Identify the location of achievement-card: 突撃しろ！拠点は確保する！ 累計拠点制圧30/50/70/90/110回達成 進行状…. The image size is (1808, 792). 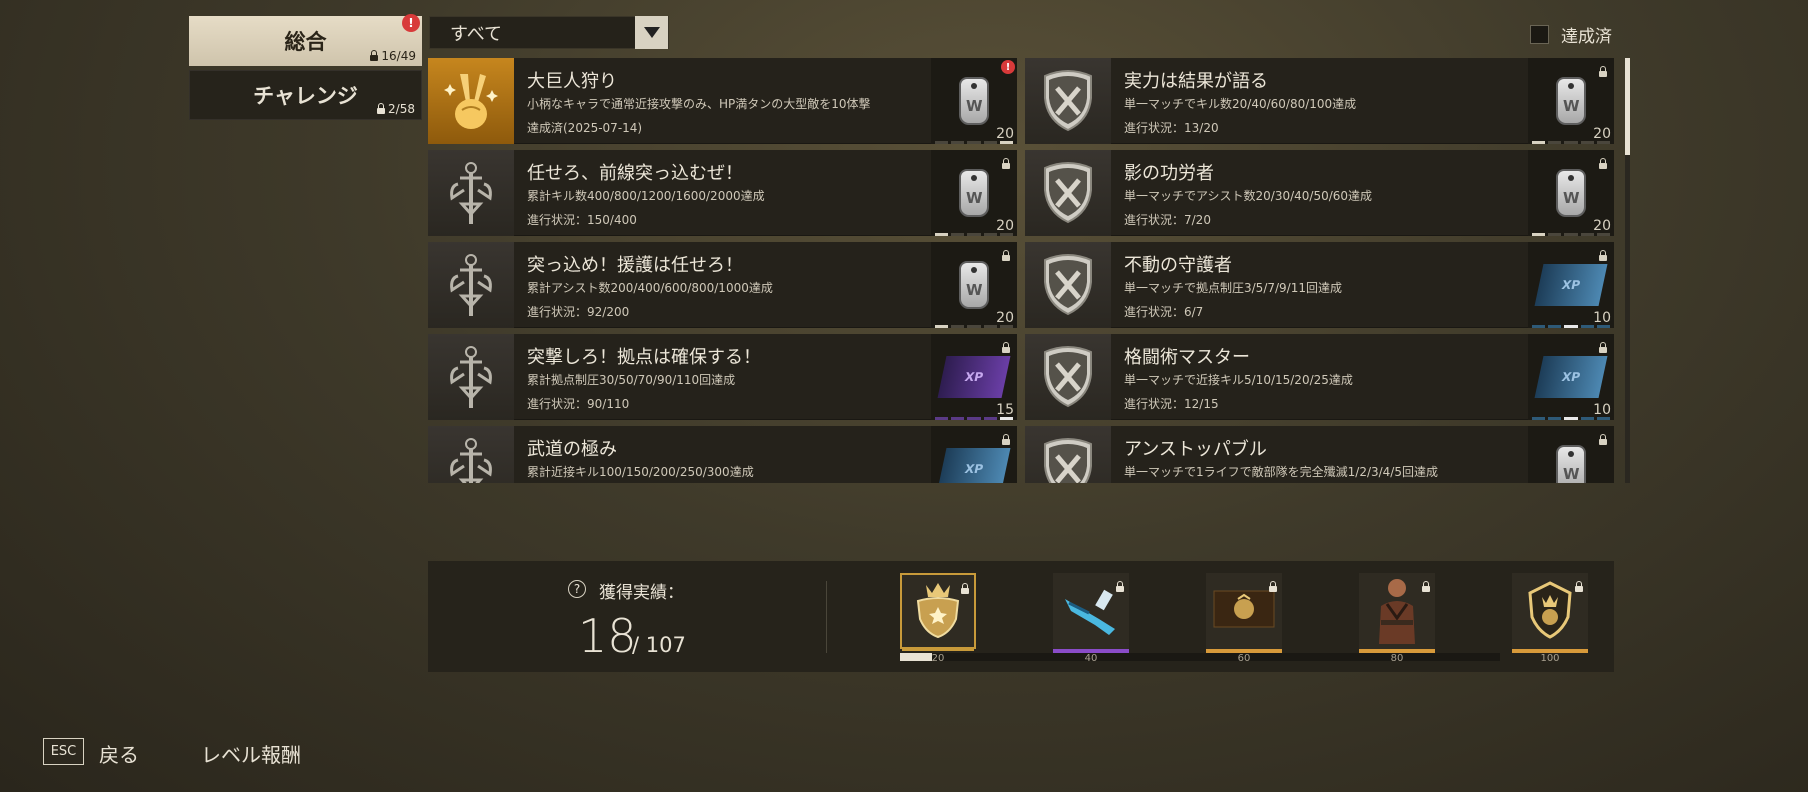
(722, 377).